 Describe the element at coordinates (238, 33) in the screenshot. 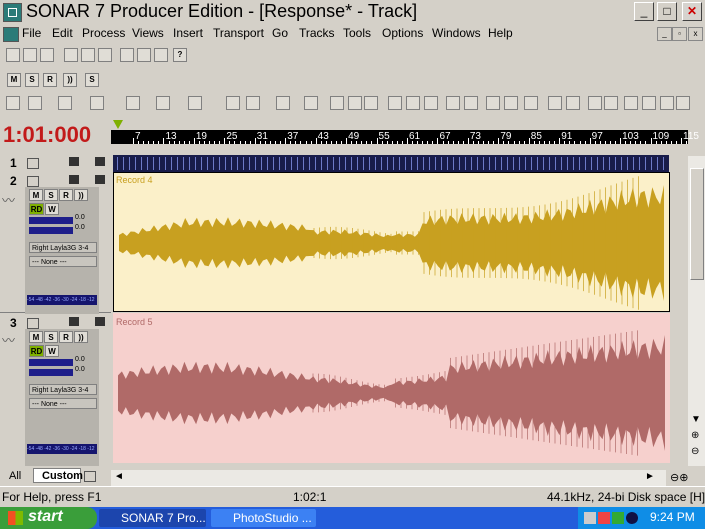

I see `menu-transport: Transport` at that location.